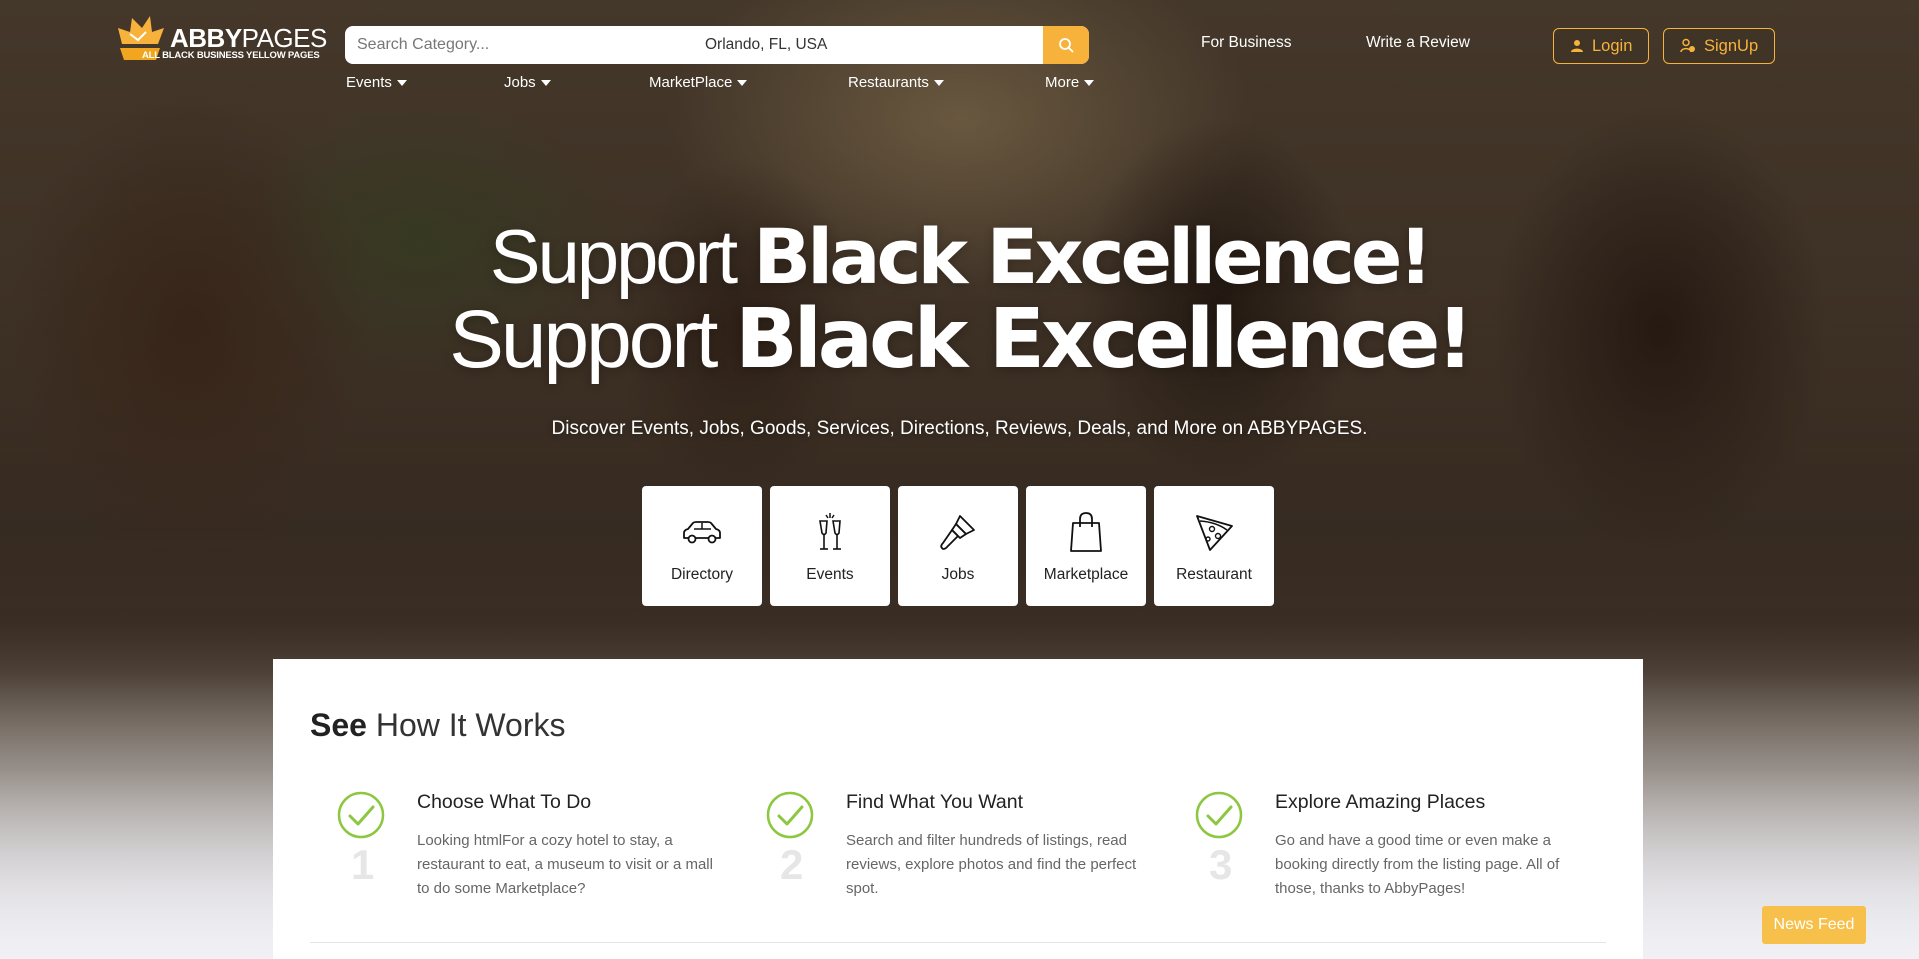 This screenshot has width=1919, height=959. What do you see at coordinates (830, 531) in the screenshot?
I see `cheers-icon` at bounding box center [830, 531].